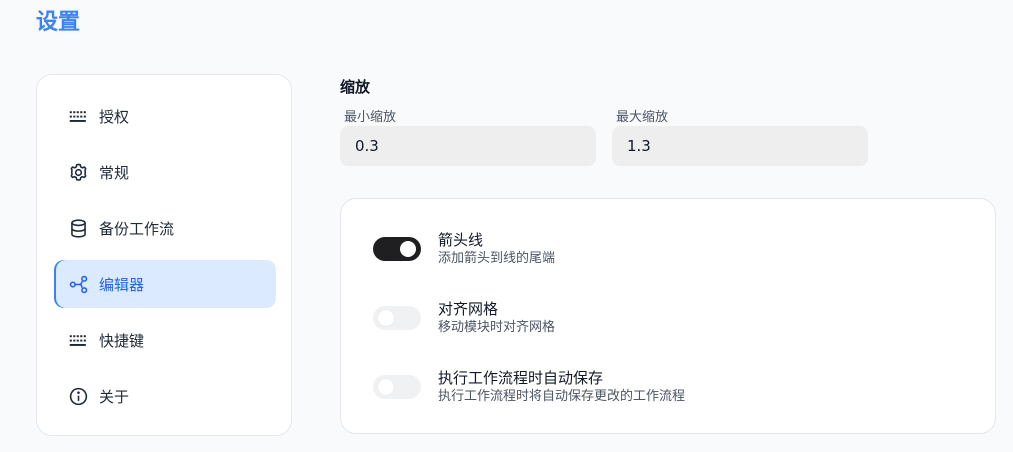 The image size is (1013, 452). What do you see at coordinates (78, 284) in the screenshot?
I see `share-nodes-icon` at bounding box center [78, 284].